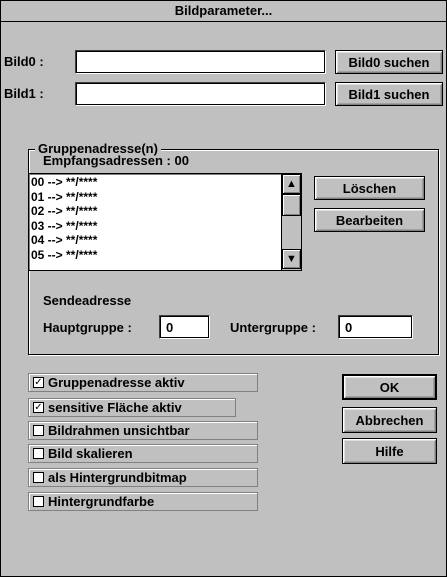 The width and height of the screenshot is (447, 577). I want to click on ok-button: OK, so click(389, 387).